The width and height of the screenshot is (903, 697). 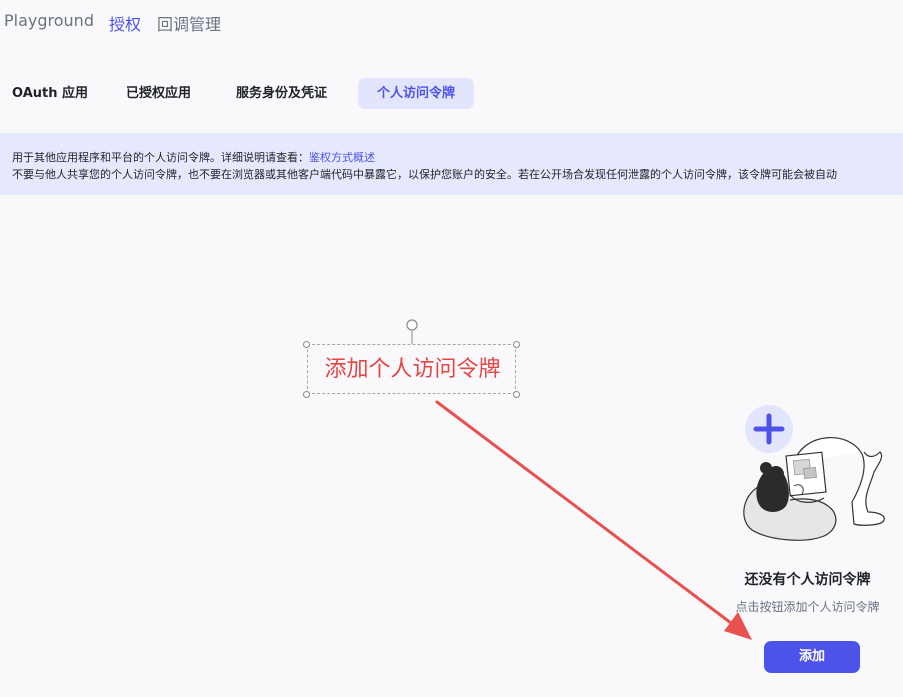 I want to click on tab-authorized-apps: 已授权应用, so click(x=158, y=93).